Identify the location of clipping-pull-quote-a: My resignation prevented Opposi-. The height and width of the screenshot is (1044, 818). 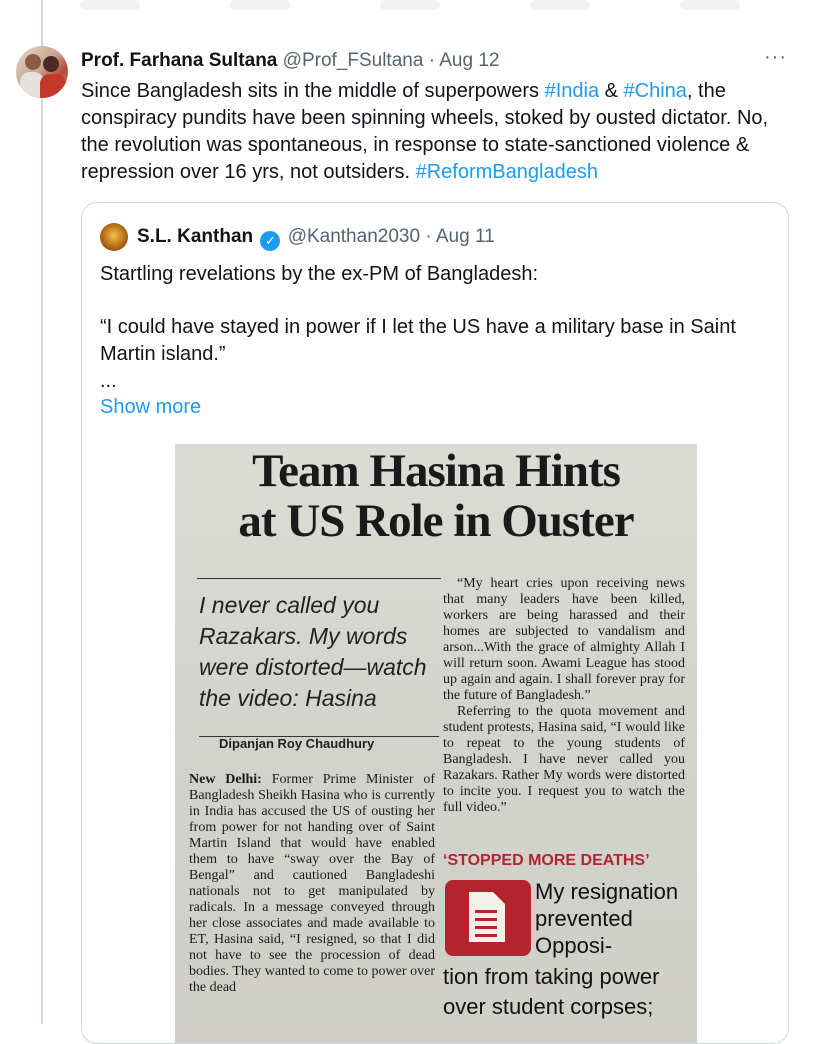
(607, 918).